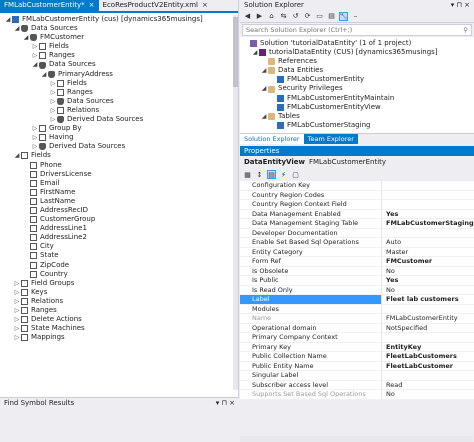 This screenshot has width=474, height=442. What do you see at coordinates (357, 271) in the screenshot?
I see `property-row: Is Obsolete No` at bounding box center [357, 271].